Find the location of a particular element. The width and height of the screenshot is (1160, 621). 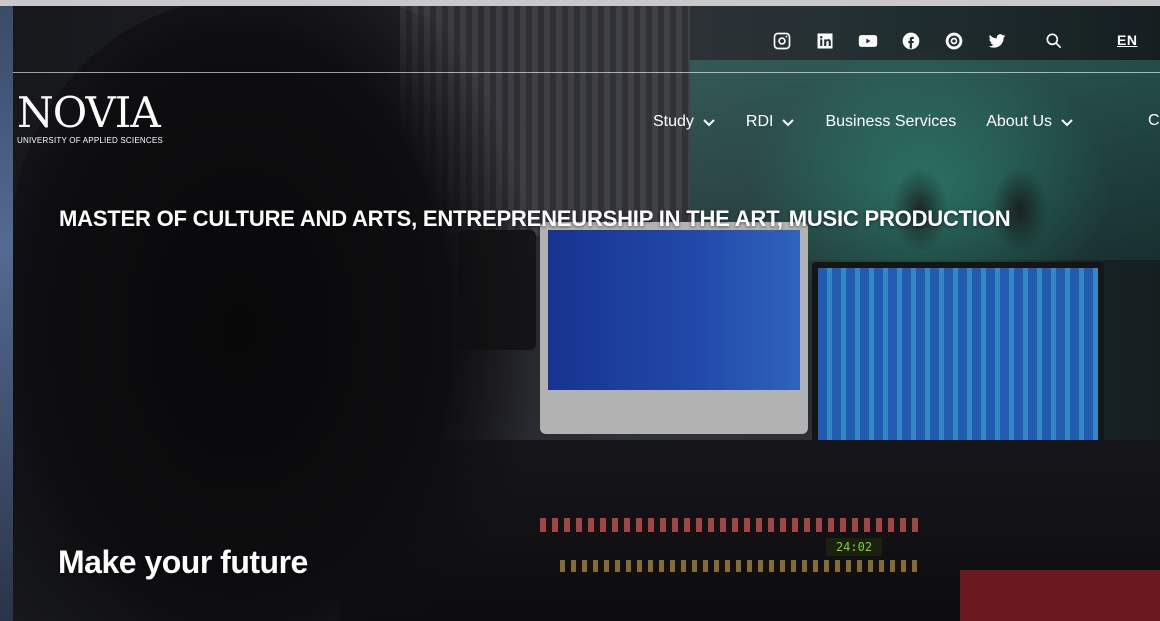

nav-item-study: Study is located at coordinates (684, 122).